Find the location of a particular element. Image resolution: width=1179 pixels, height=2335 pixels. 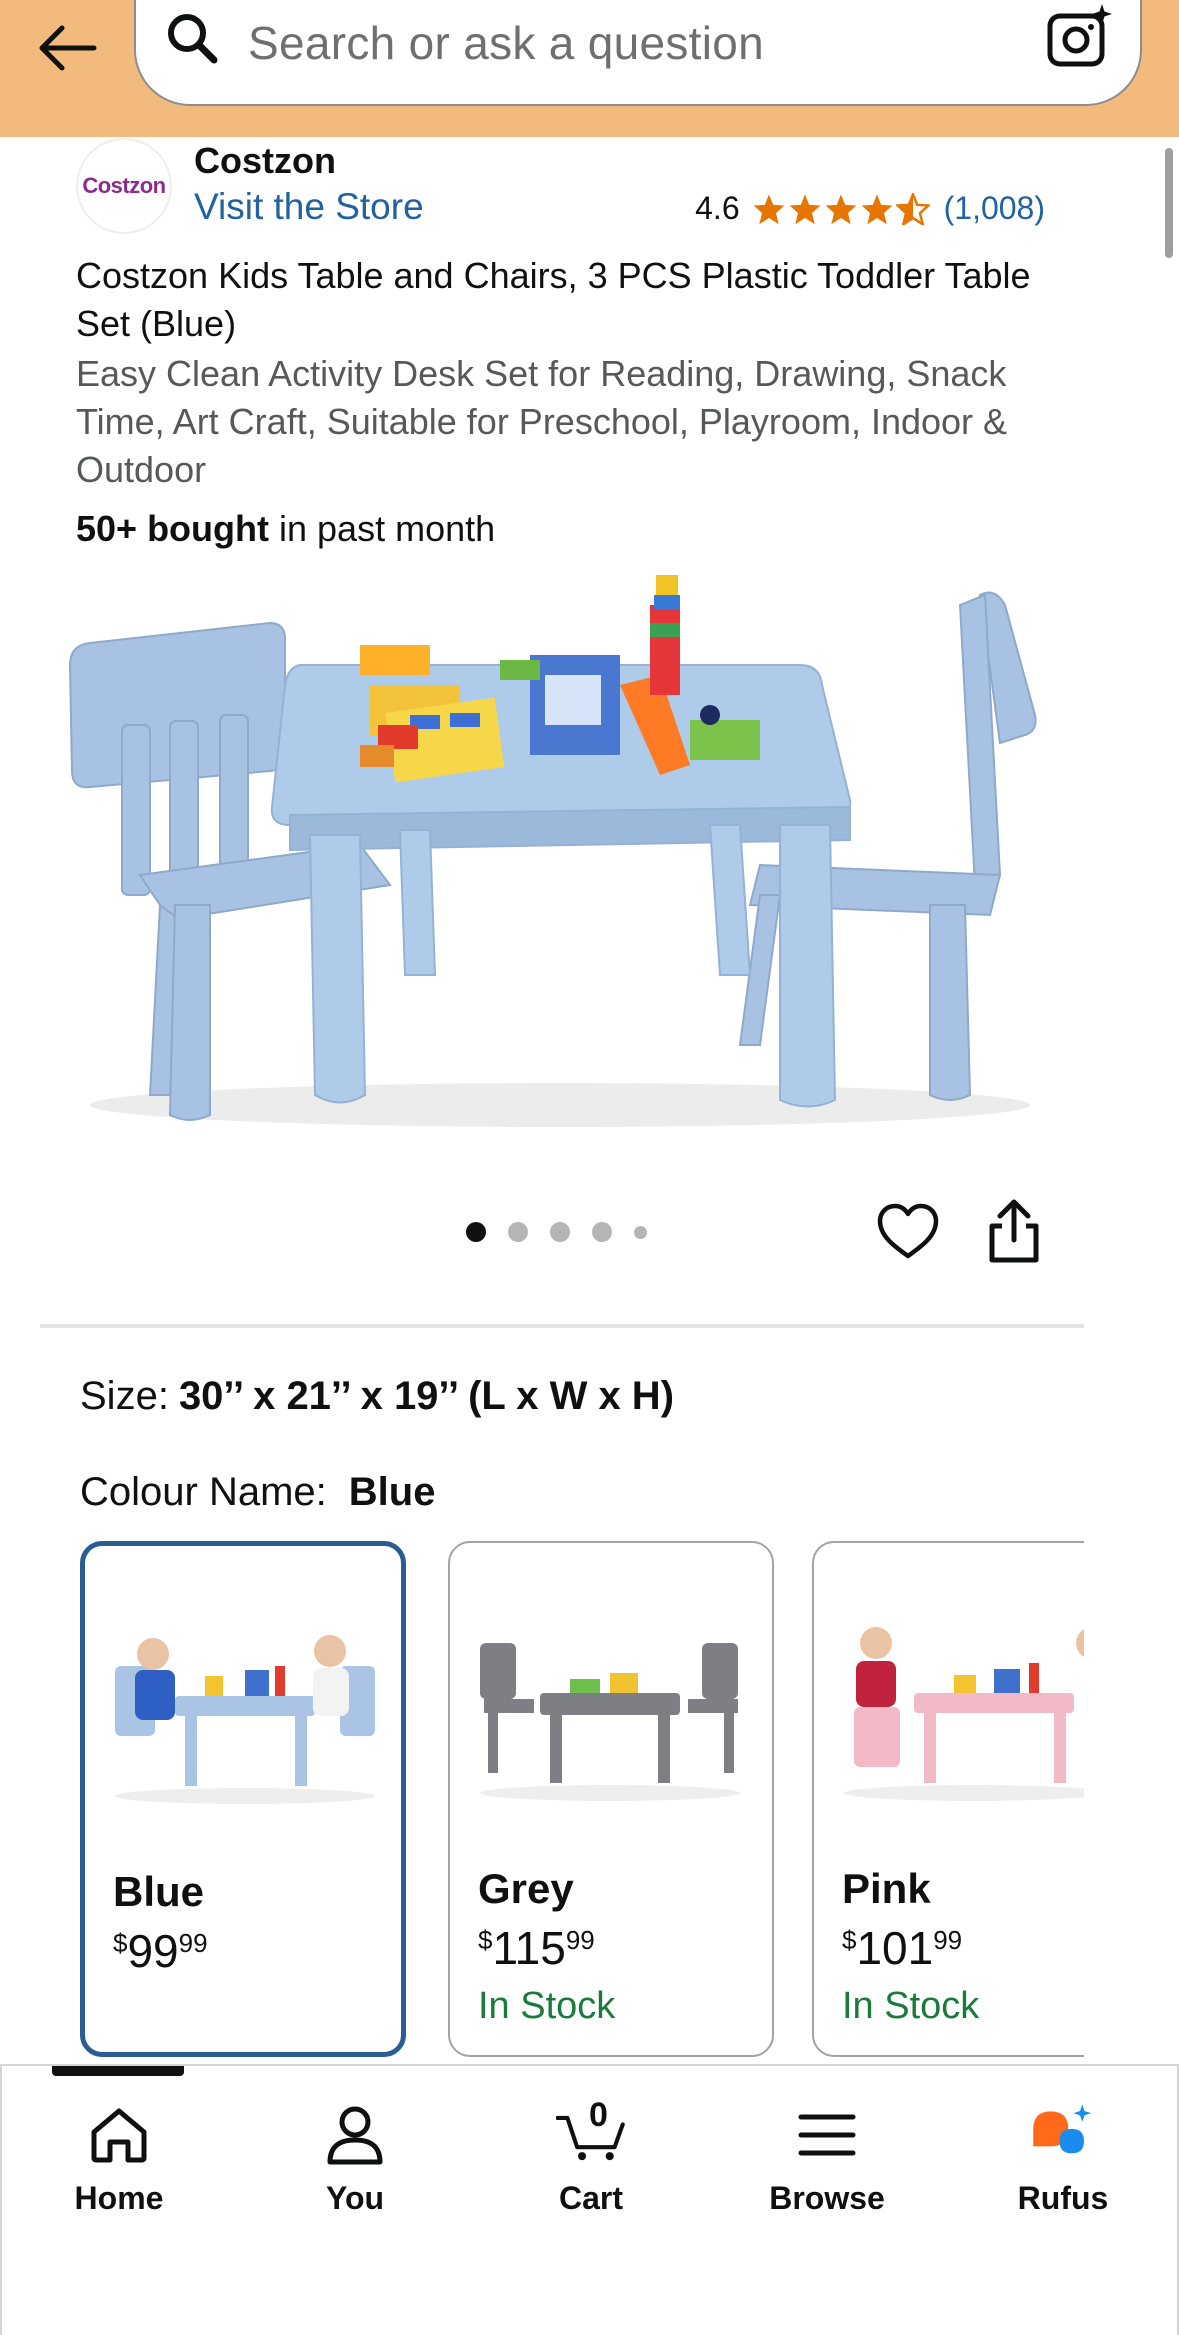

colour-selector: Colour Name: Blue is located at coordinates (257, 1492).